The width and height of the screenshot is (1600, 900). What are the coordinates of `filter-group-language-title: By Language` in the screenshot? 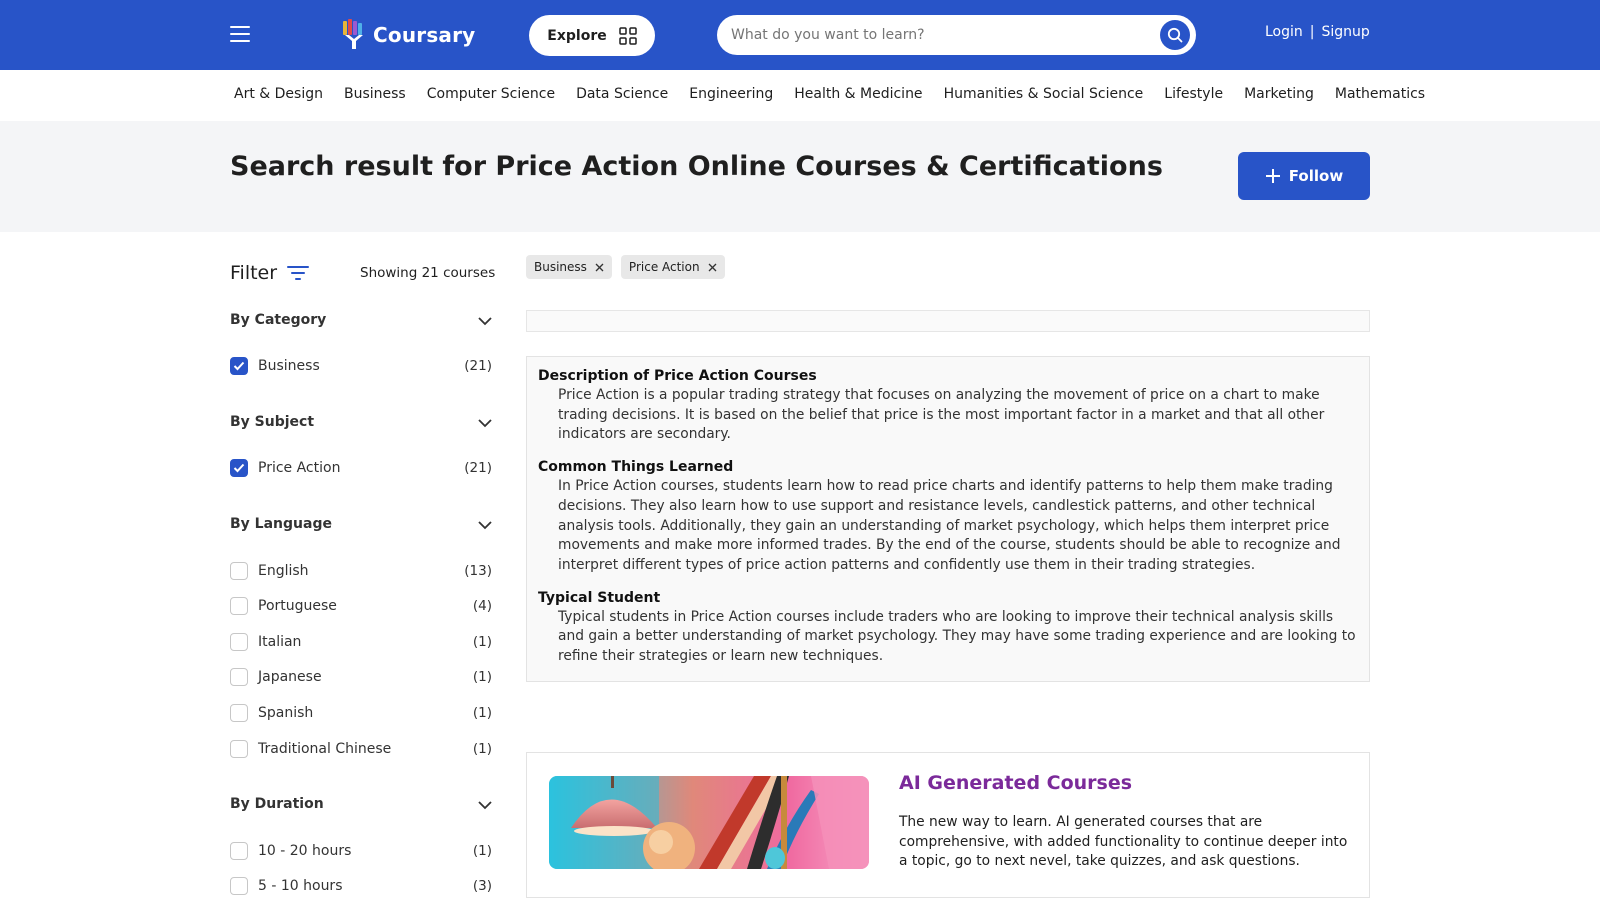 It's located at (281, 524).